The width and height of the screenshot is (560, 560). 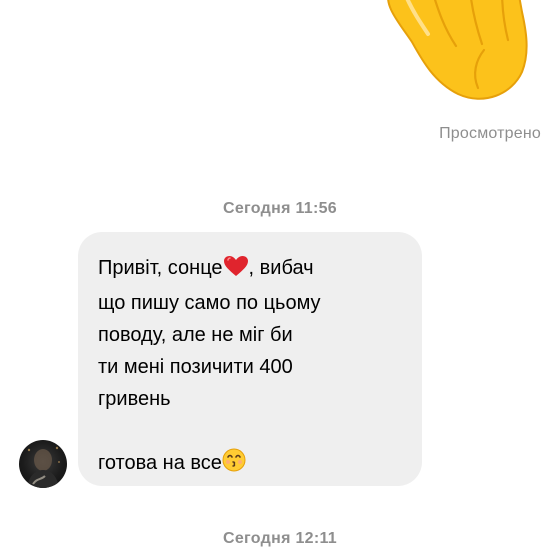 I want to click on avatar, so click(x=43, y=464).